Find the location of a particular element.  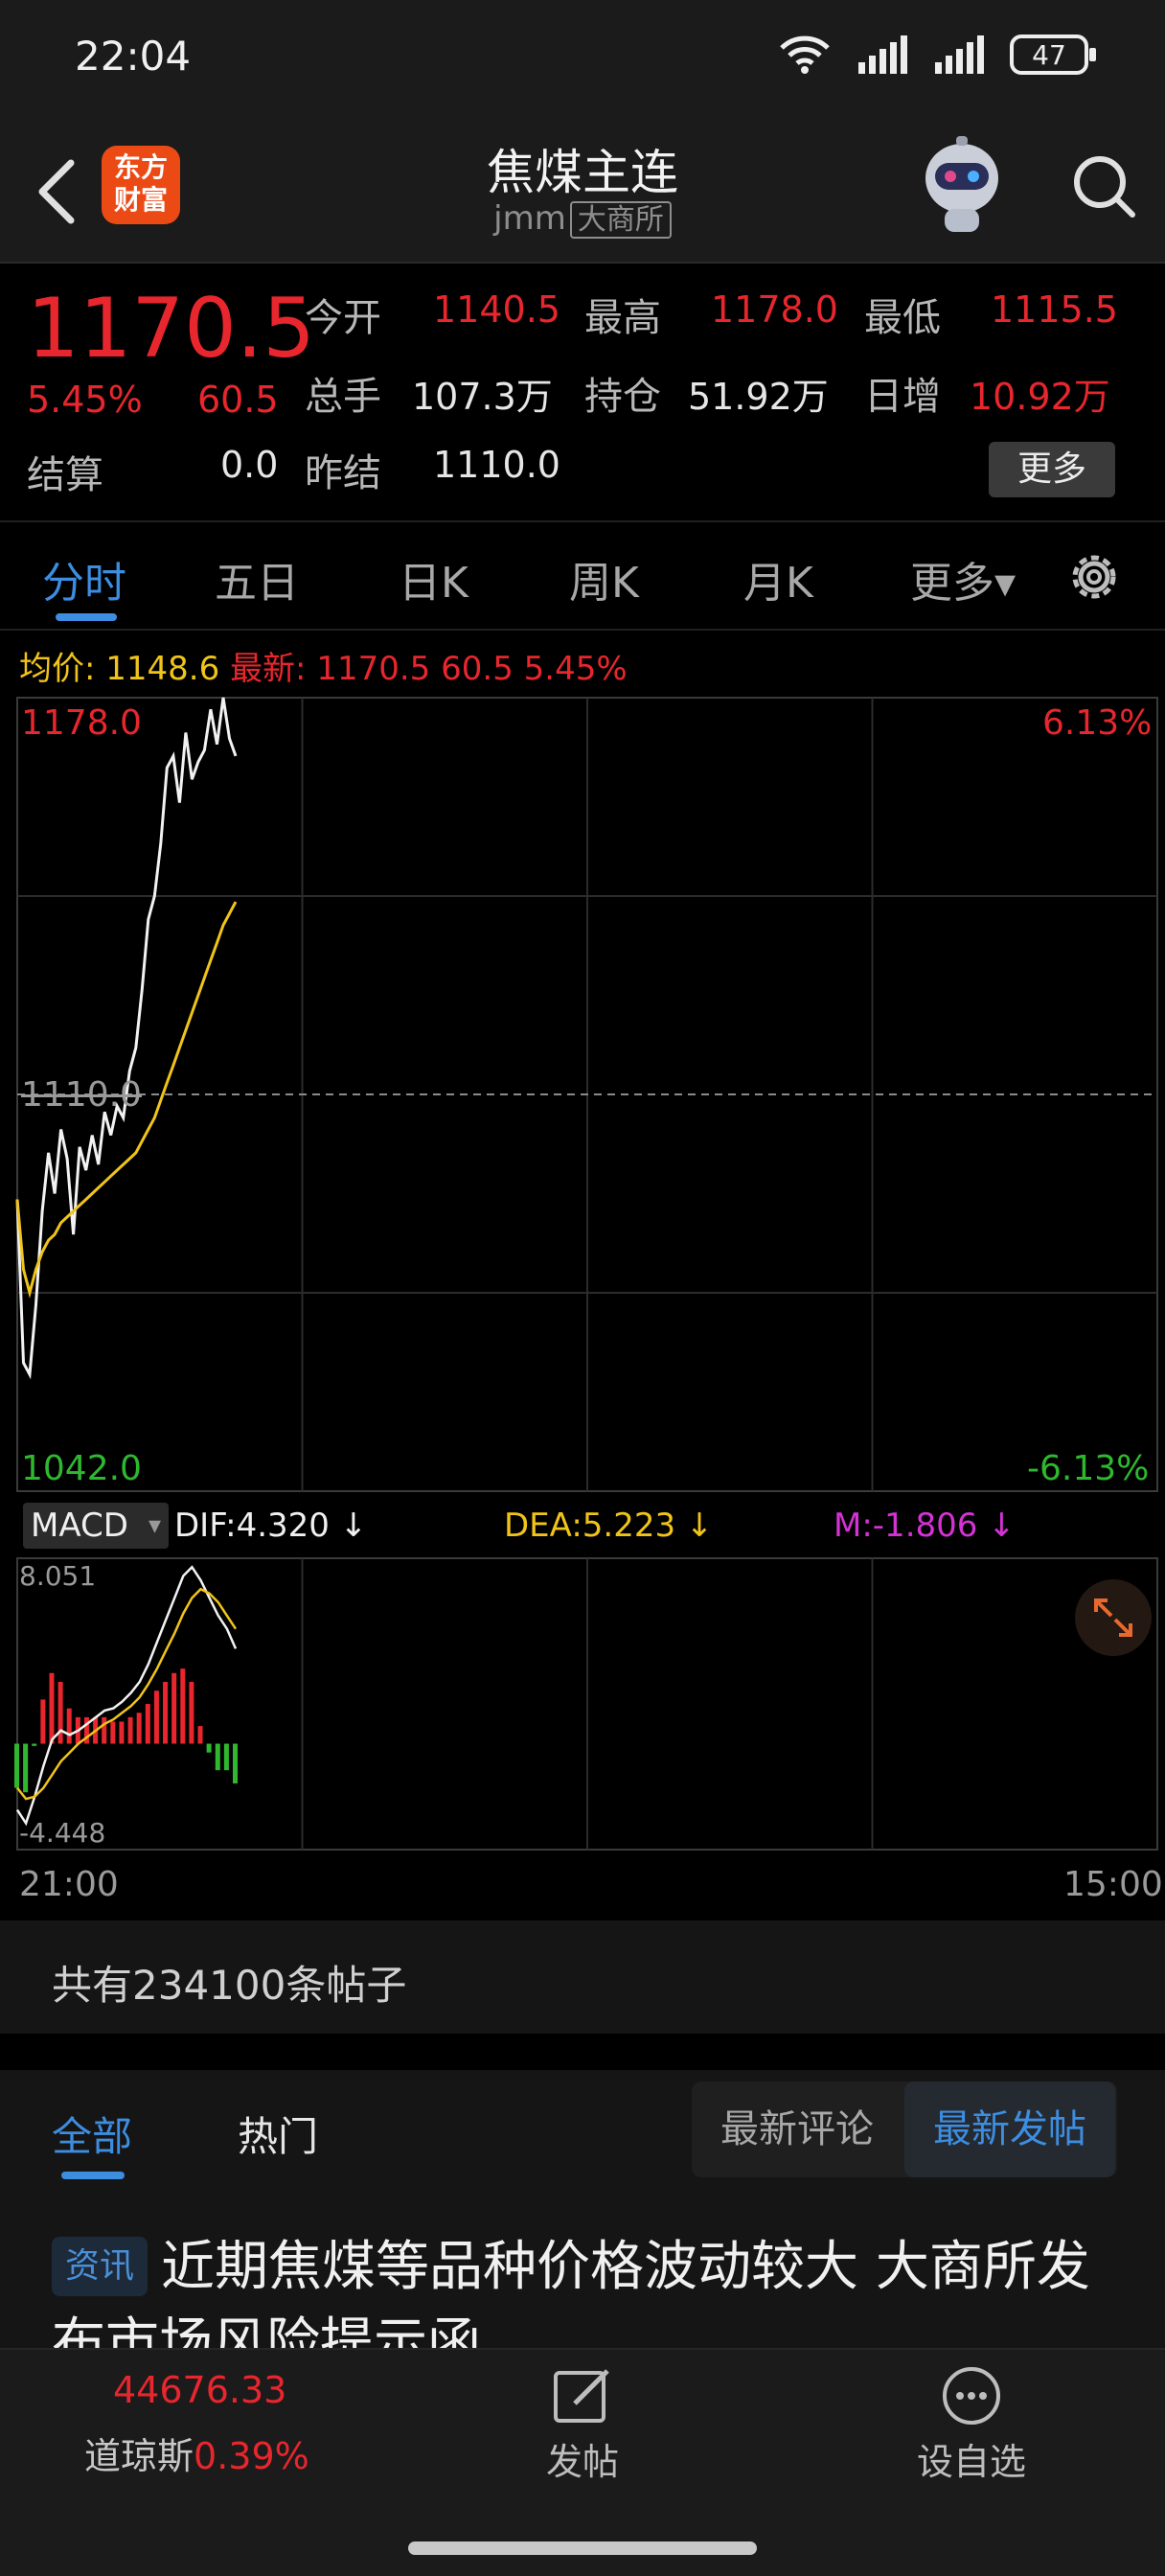

change-percent: 5.45% is located at coordinates (85, 400).